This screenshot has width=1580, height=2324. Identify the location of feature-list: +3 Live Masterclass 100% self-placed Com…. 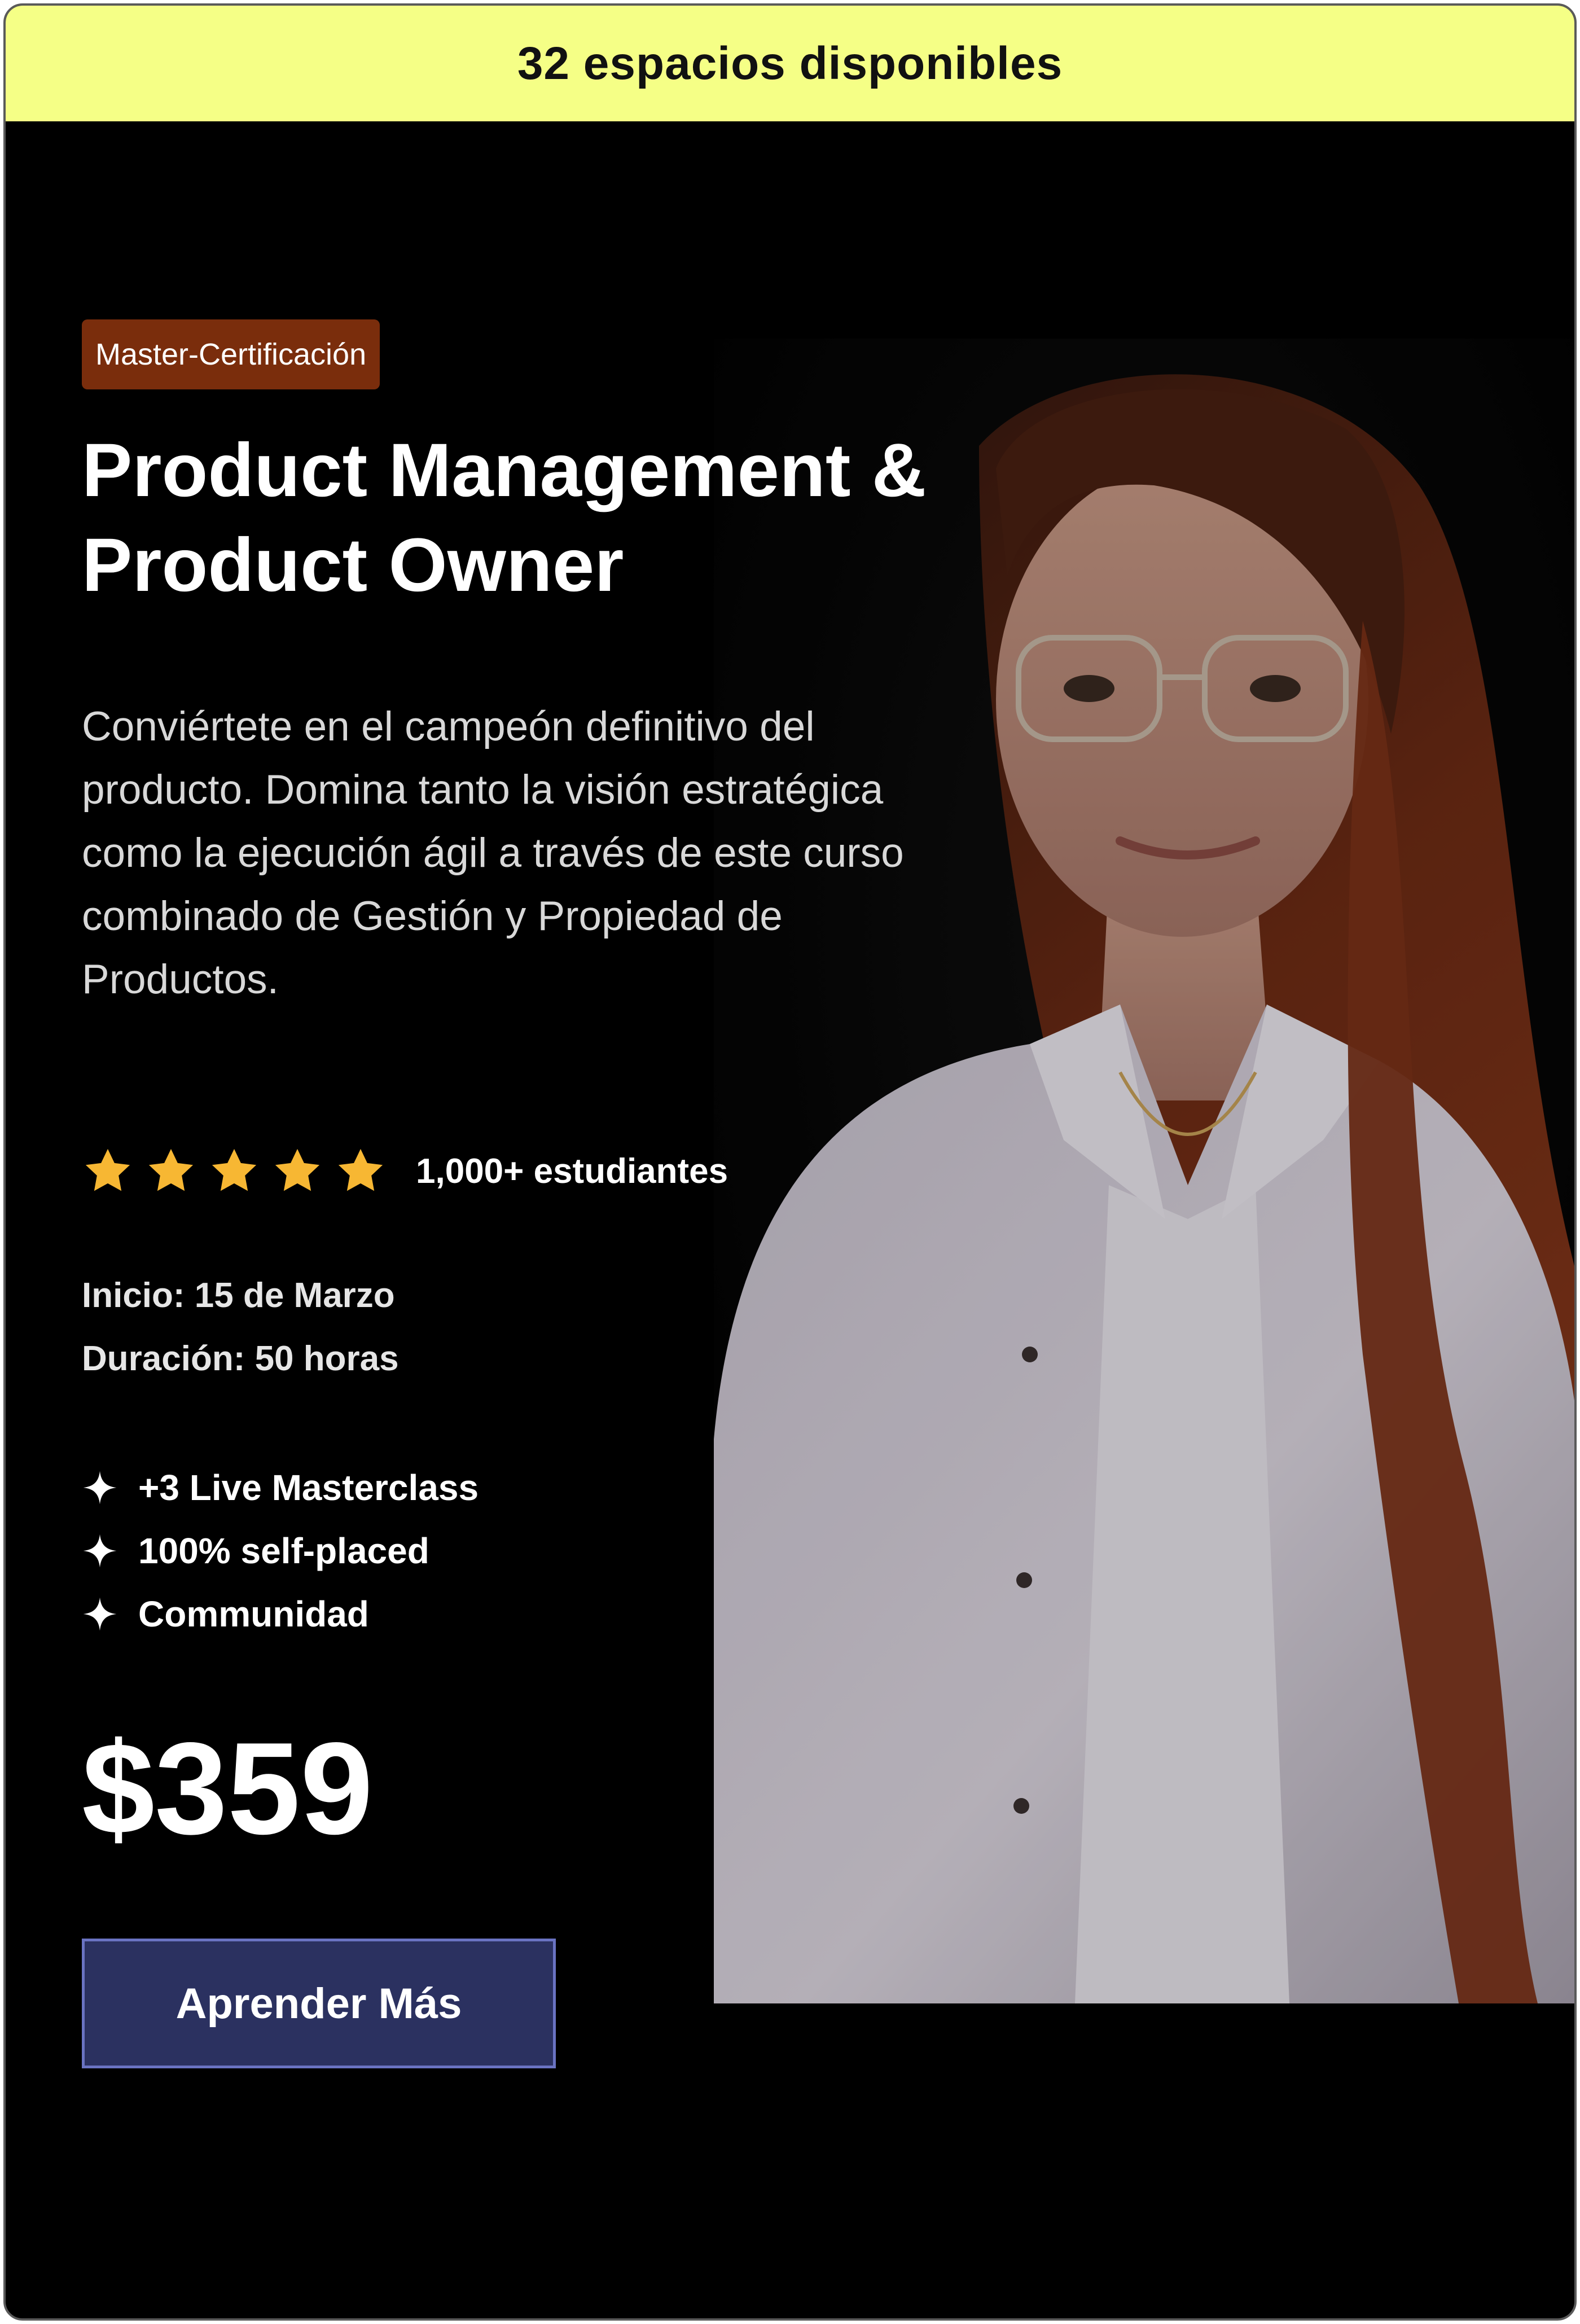
(280, 1551).